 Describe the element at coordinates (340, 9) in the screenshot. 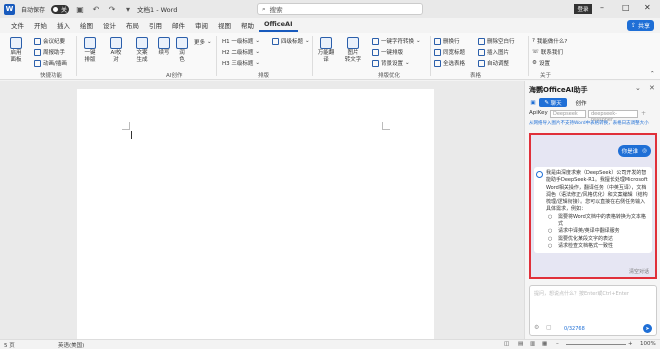

I see `search-box: ⌕ 搜索` at that location.